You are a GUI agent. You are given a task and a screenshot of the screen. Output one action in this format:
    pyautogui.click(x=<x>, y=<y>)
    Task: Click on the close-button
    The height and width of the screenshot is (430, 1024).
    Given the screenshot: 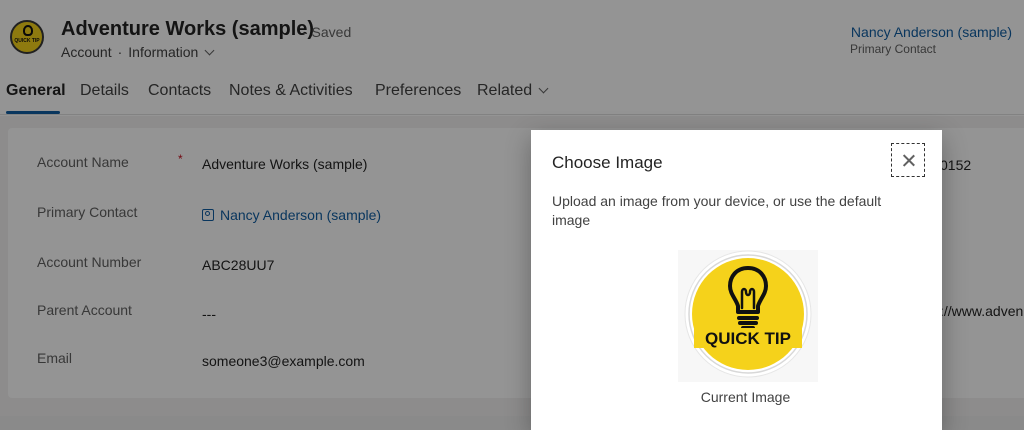 What is the action you would take?
    pyautogui.click(x=908, y=160)
    